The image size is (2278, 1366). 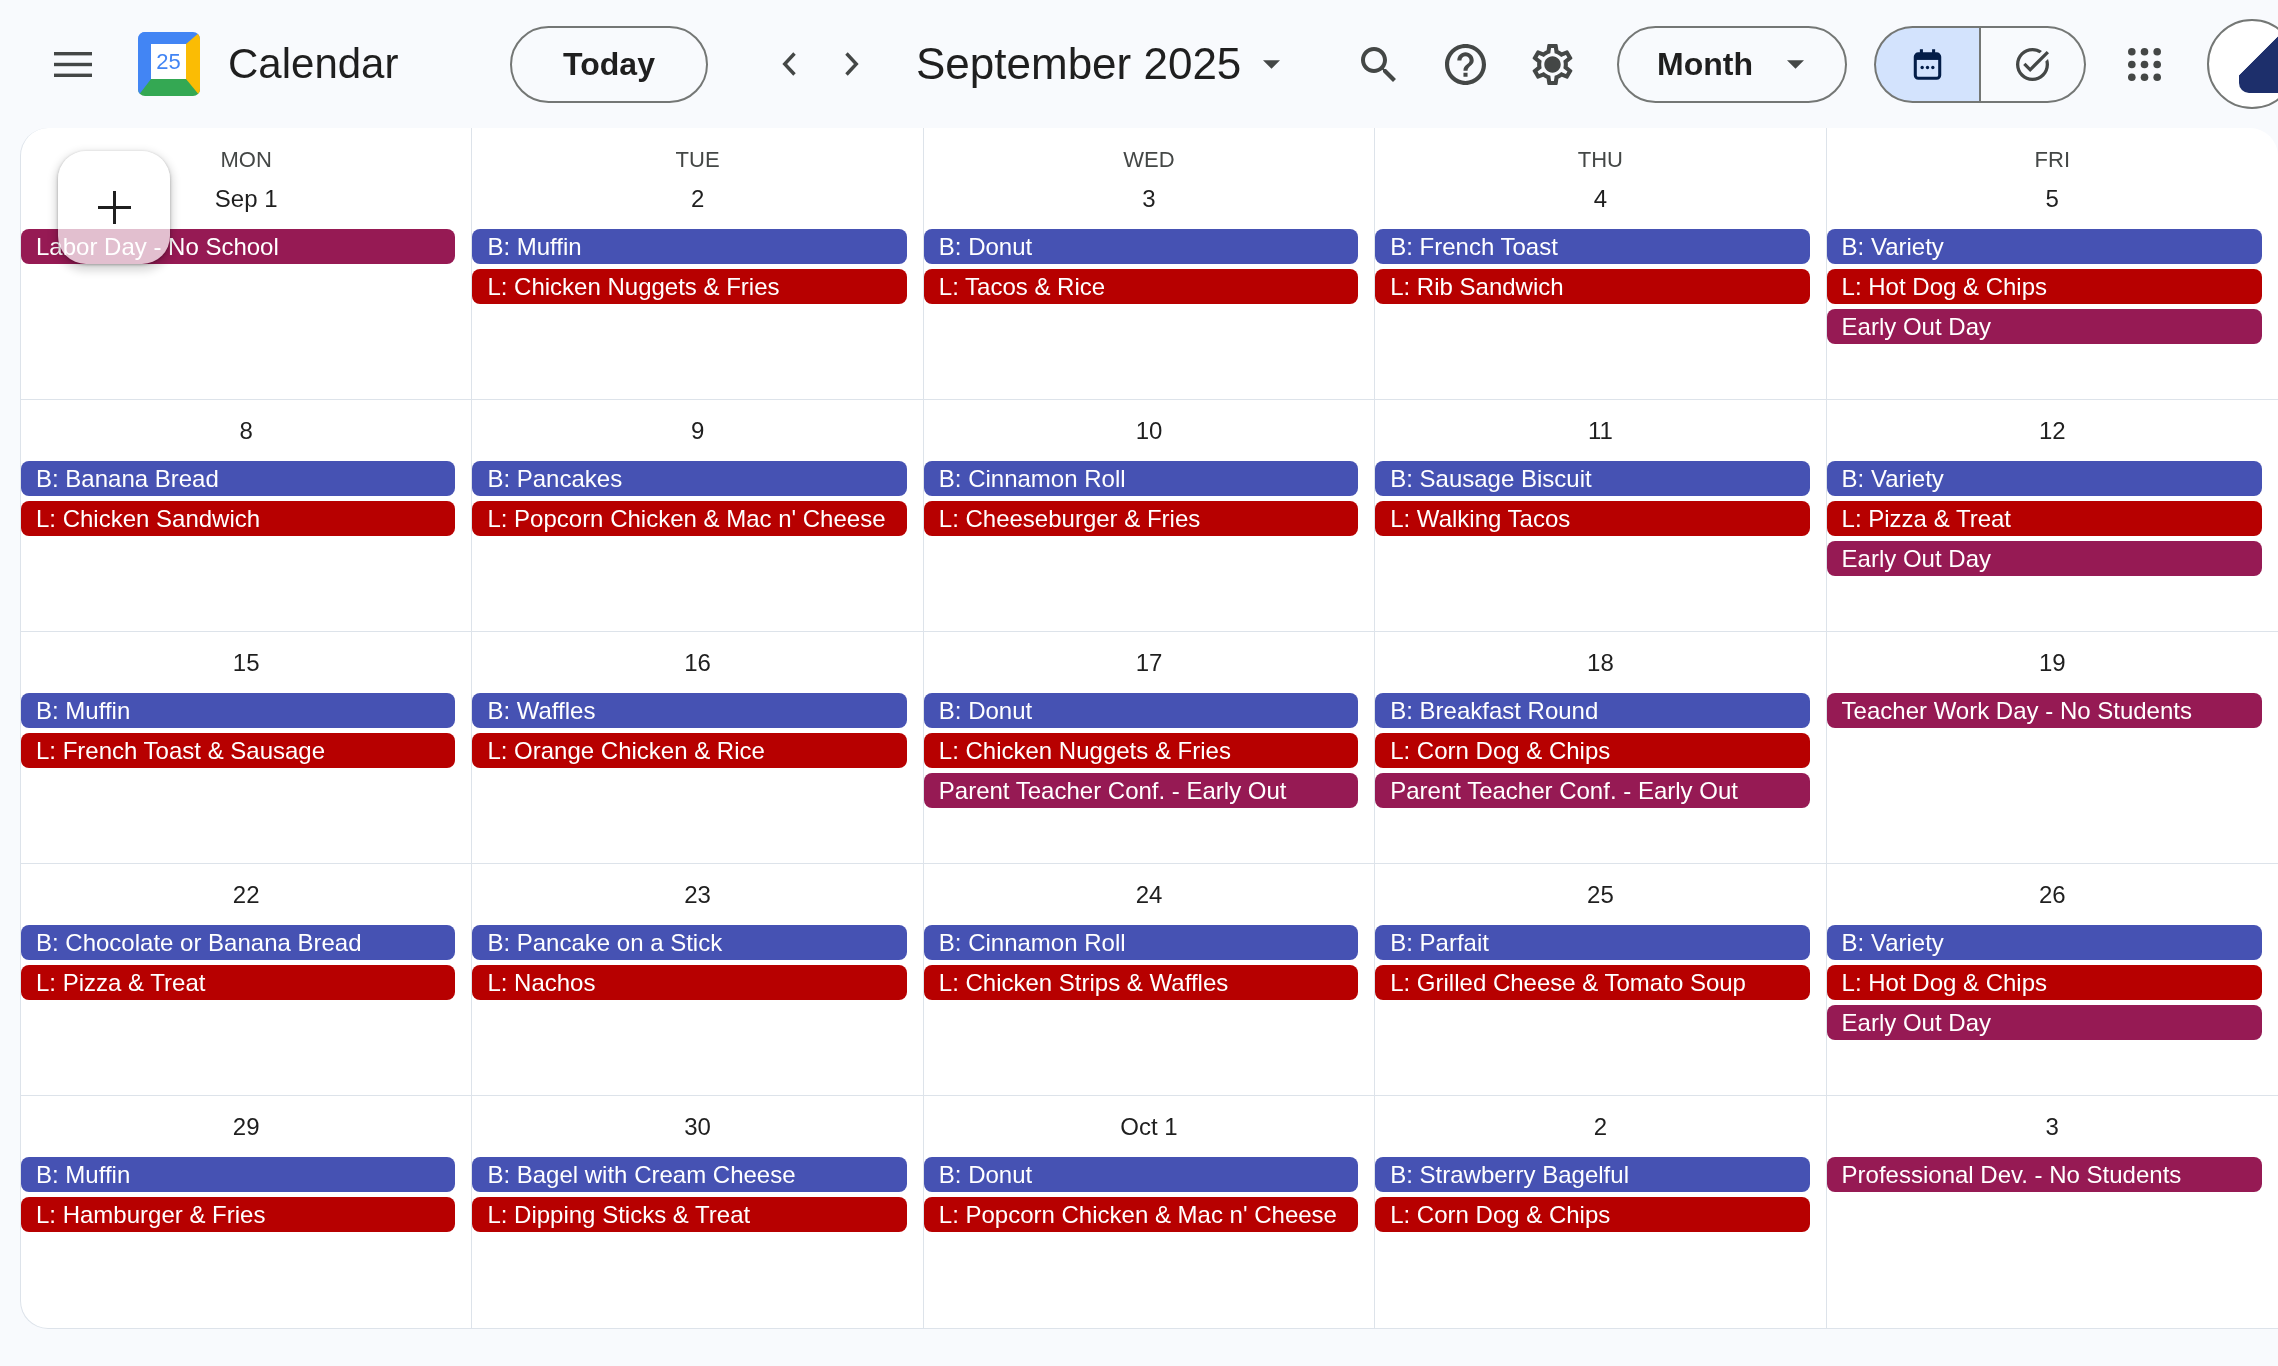 I want to click on day-number: Oct 1, so click(x=1149, y=1127).